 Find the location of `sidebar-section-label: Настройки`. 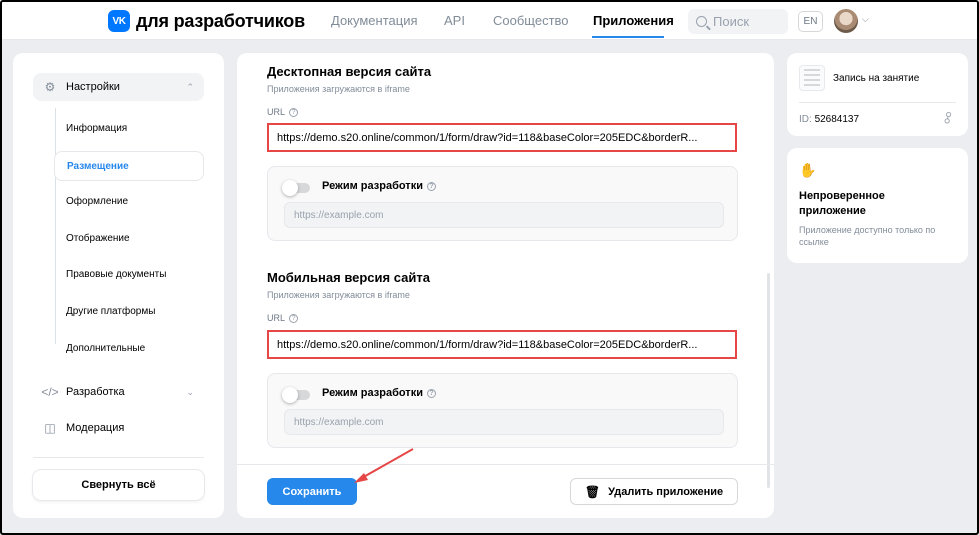

sidebar-section-label: Настройки is located at coordinates (93, 87).